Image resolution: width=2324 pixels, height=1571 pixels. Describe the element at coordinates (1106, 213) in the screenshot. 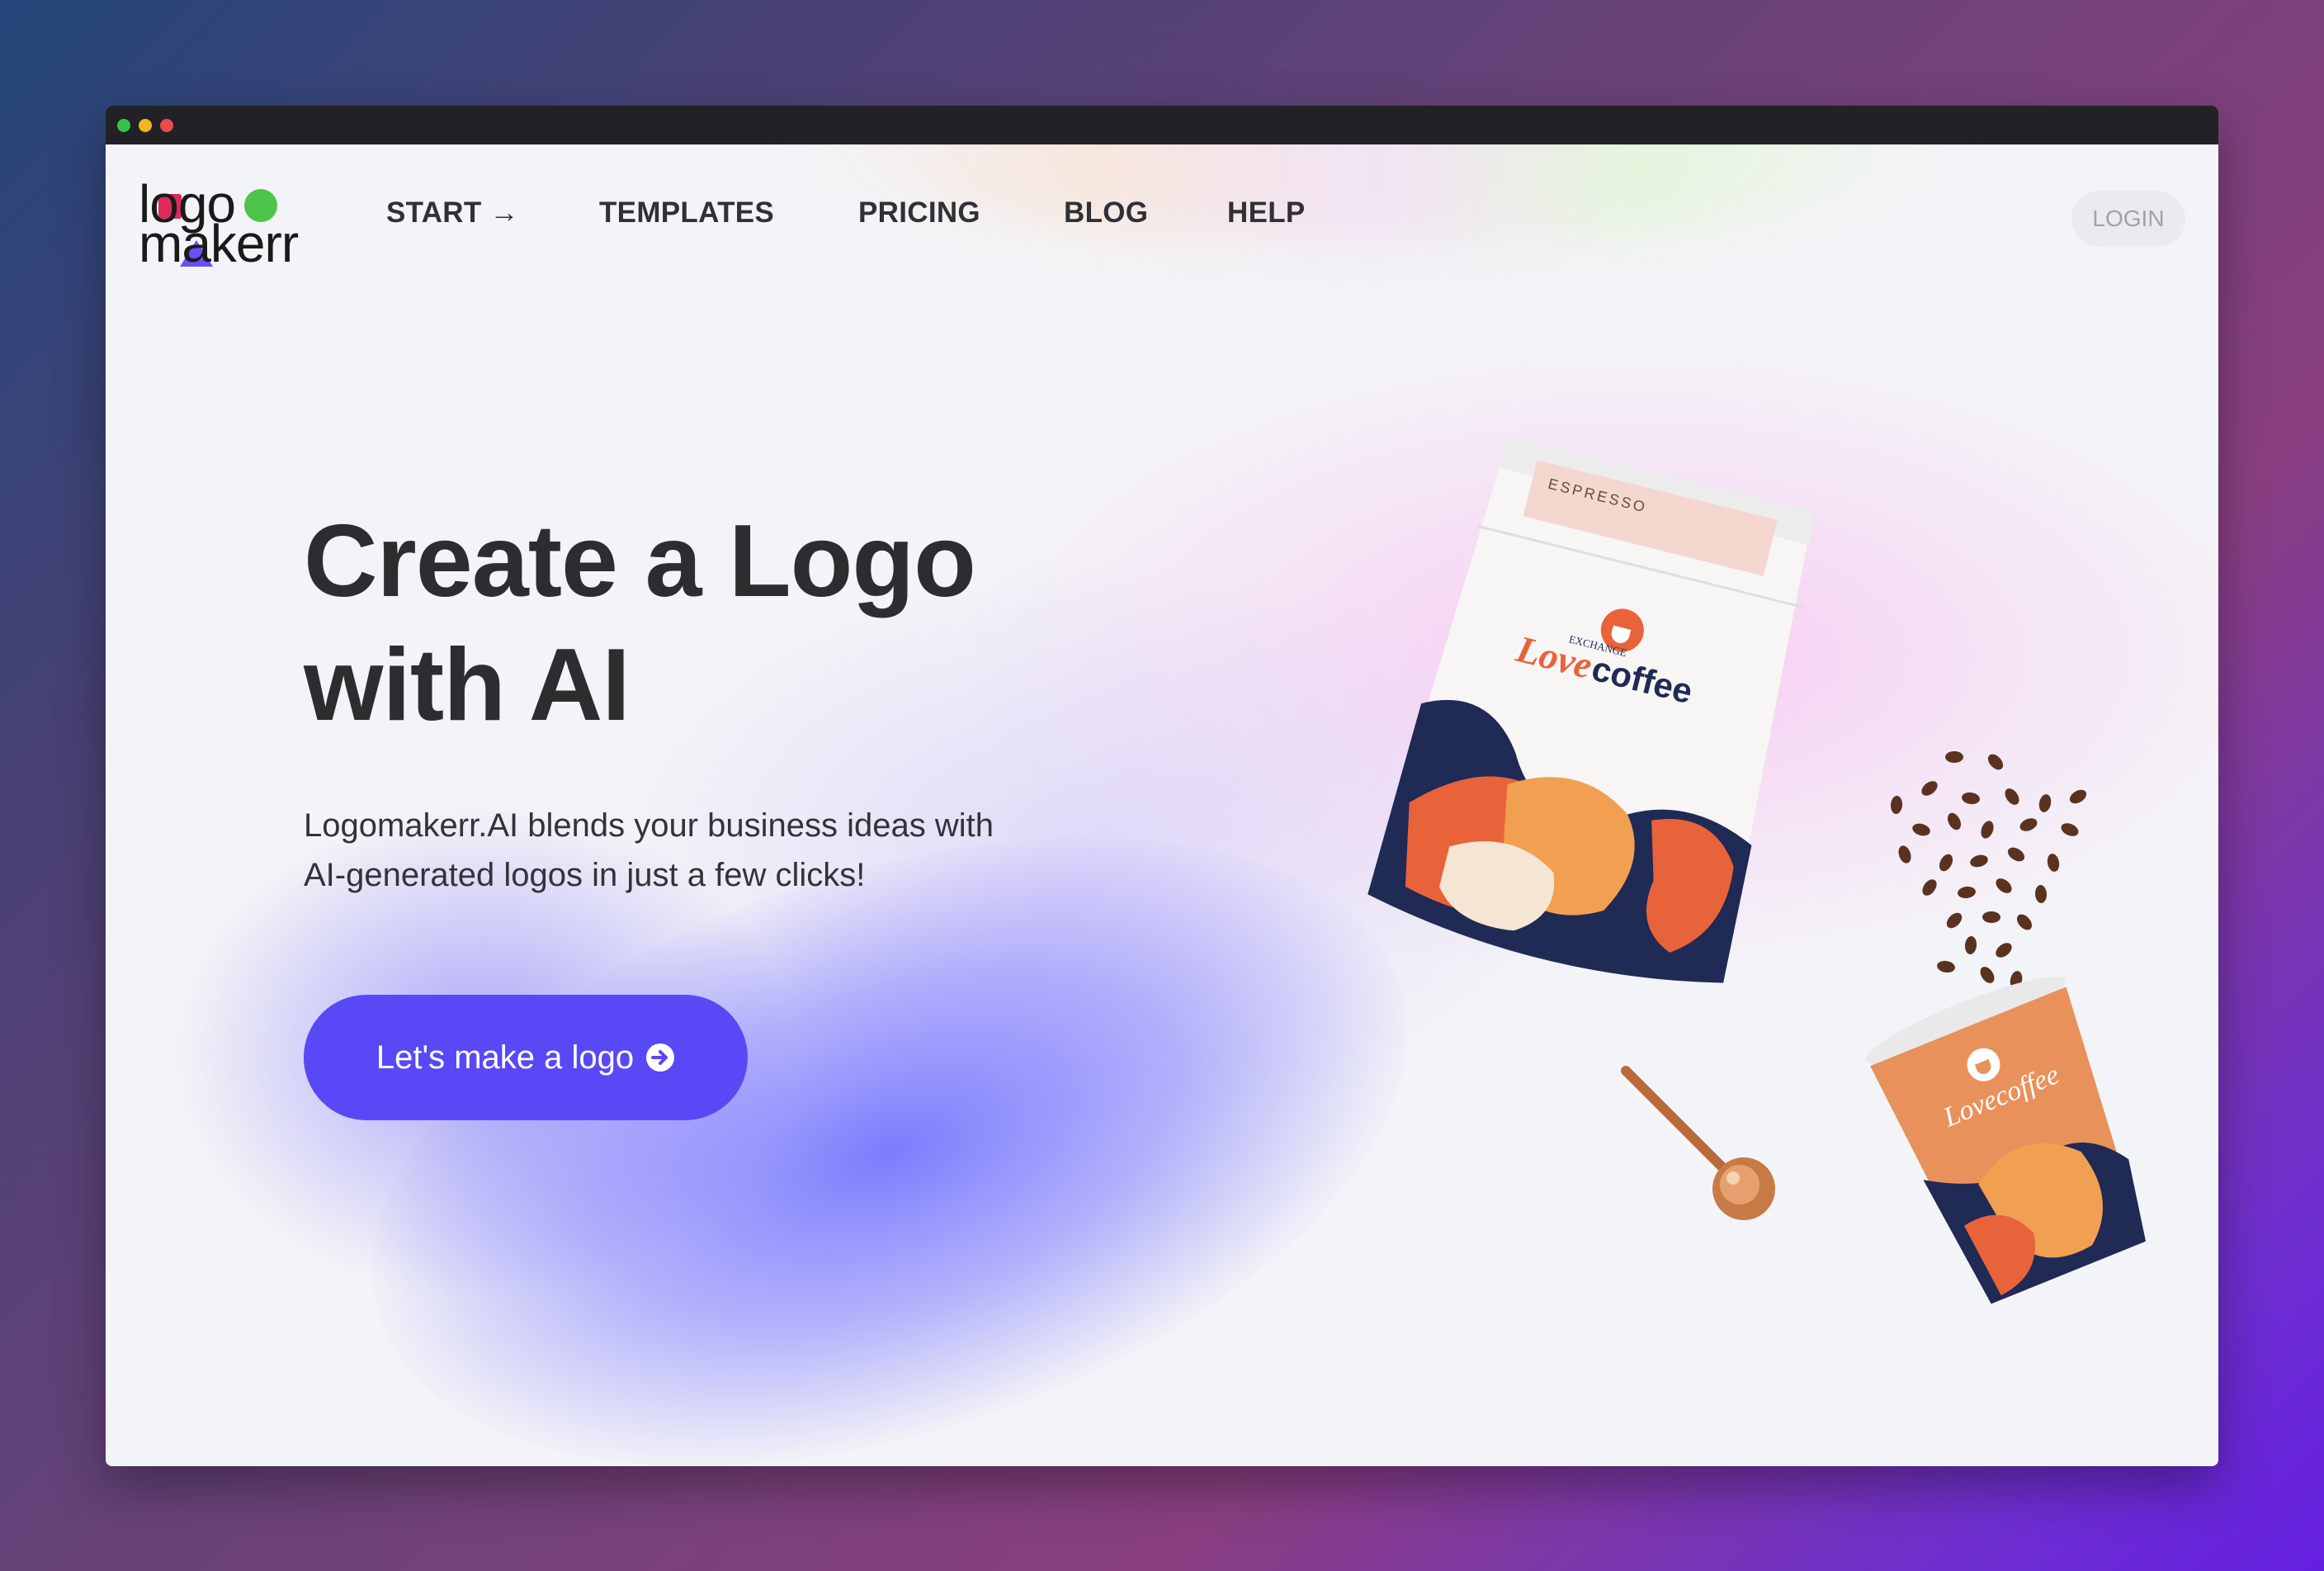

I see `nav-blog-link: BLOG` at that location.